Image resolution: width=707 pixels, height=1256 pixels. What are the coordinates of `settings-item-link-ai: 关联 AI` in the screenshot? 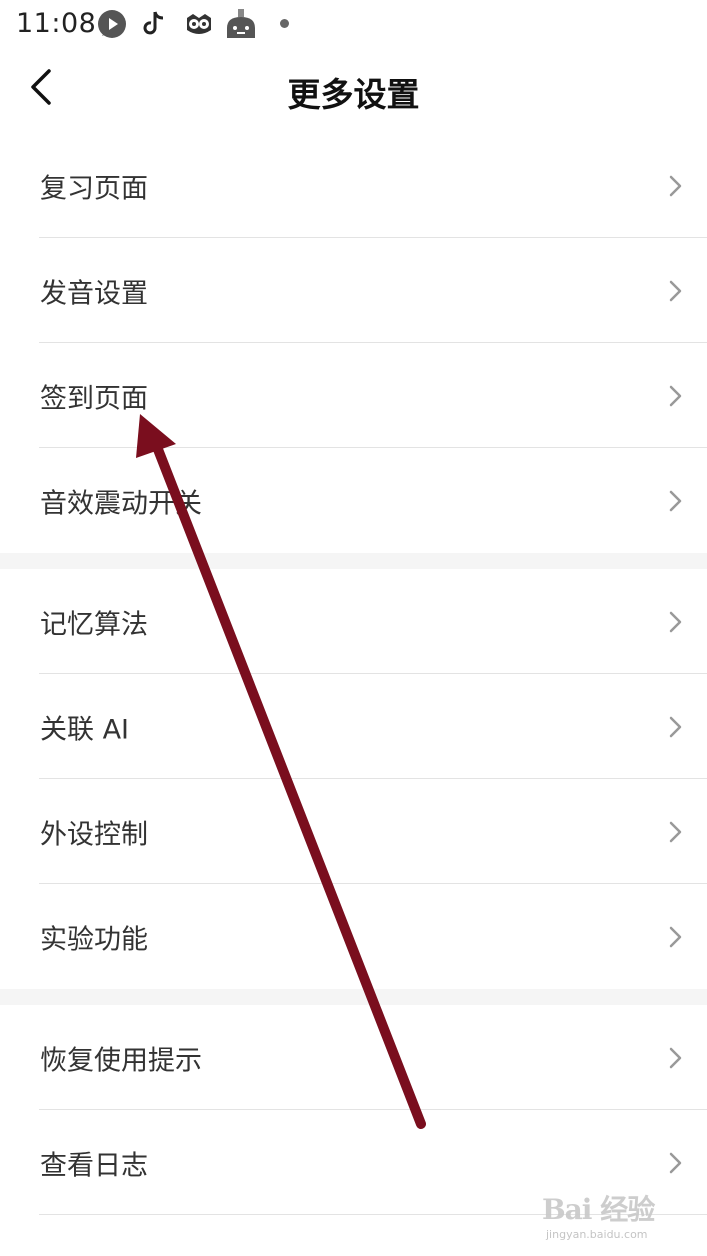 It's located at (353, 726).